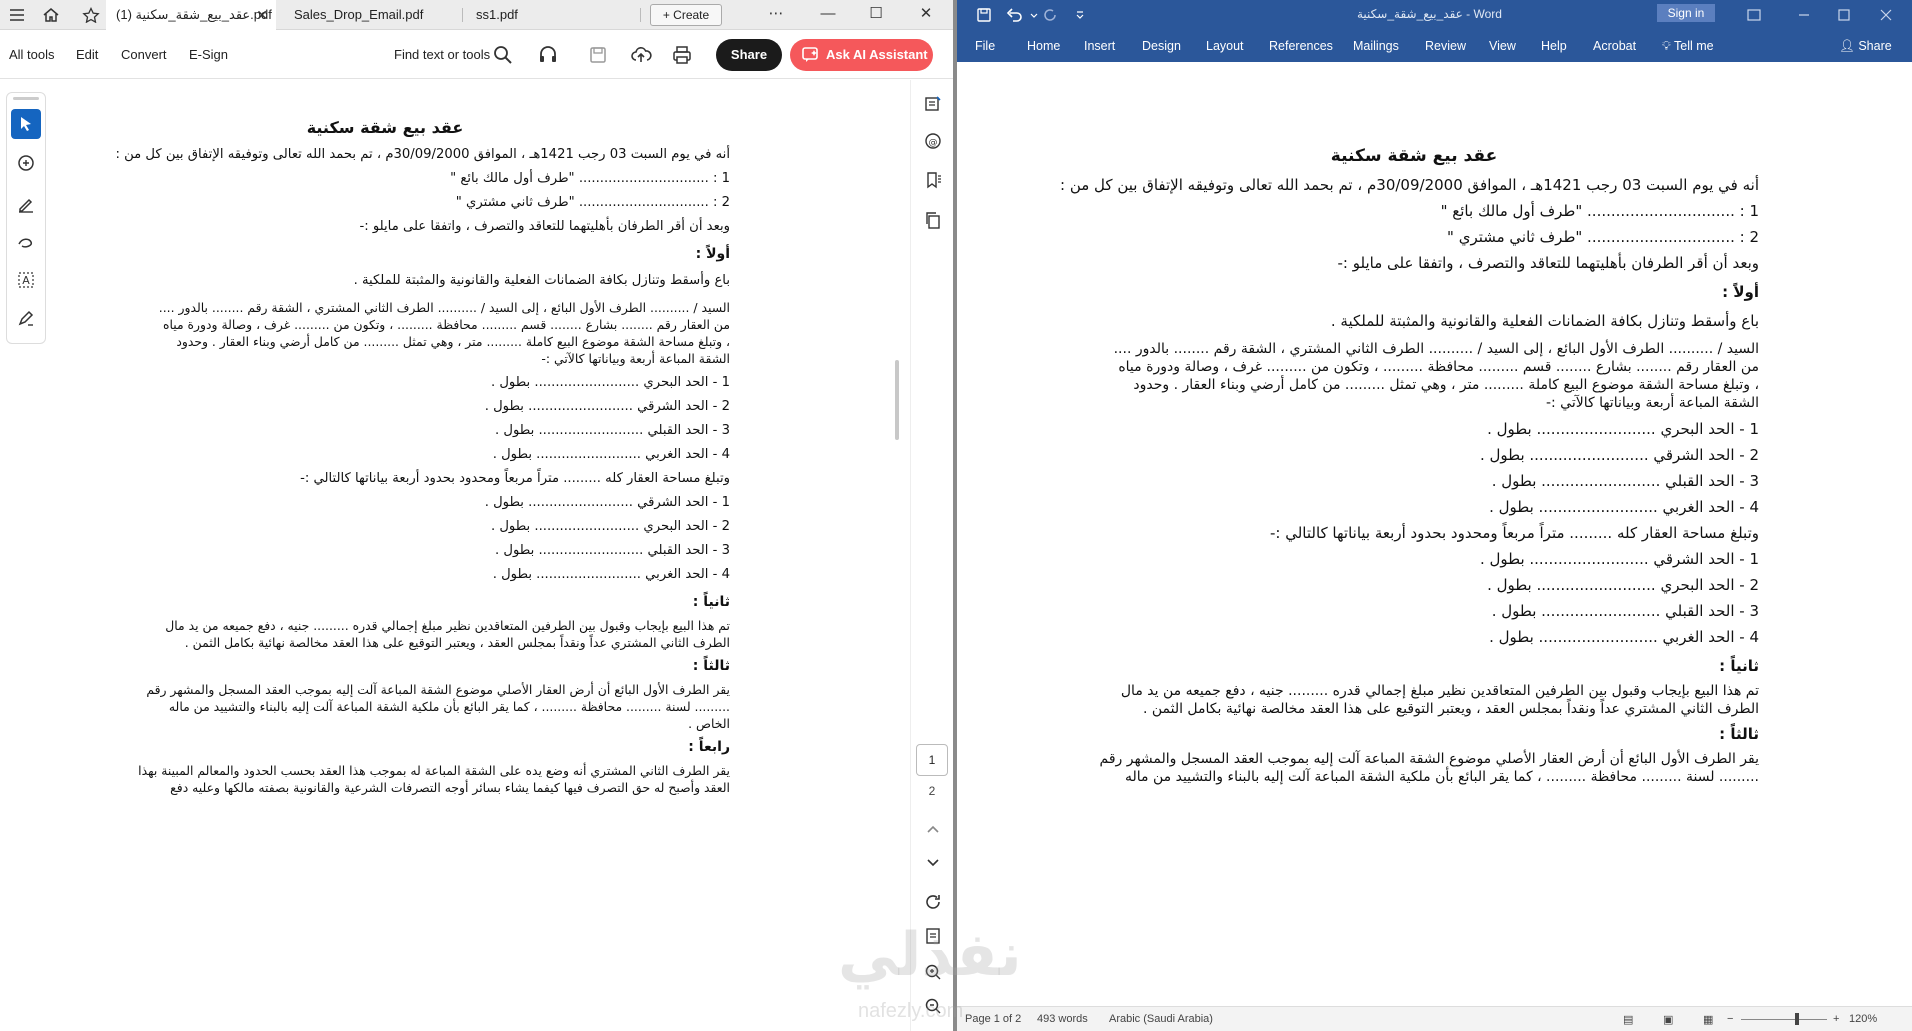 Image resolution: width=1912 pixels, height=1031 pixels. What do you see at coordinates (1376, 46) in the screenshot?
I see `tab-mailings: Mailings` at bounding box center [1376, 46].